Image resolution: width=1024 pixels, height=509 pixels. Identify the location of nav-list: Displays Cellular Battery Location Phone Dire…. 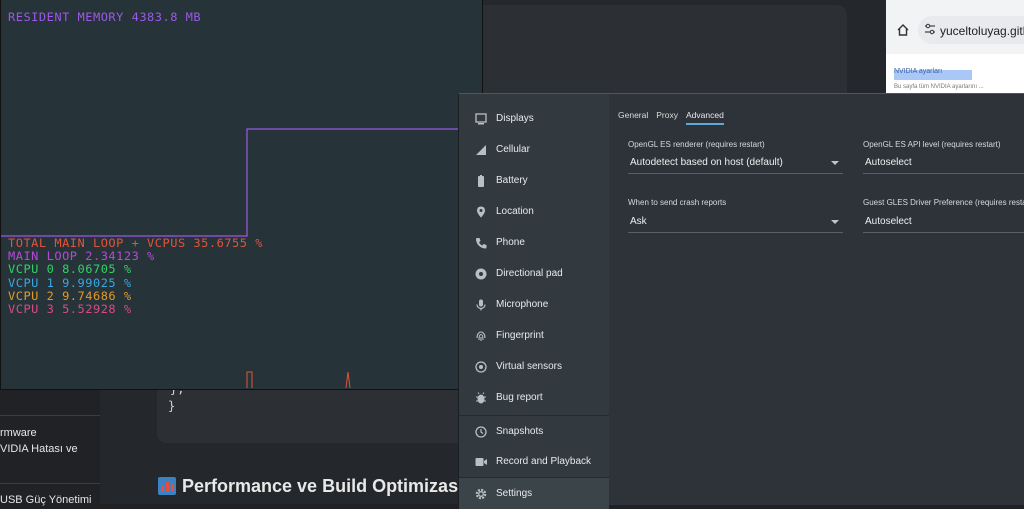
(534, 306).